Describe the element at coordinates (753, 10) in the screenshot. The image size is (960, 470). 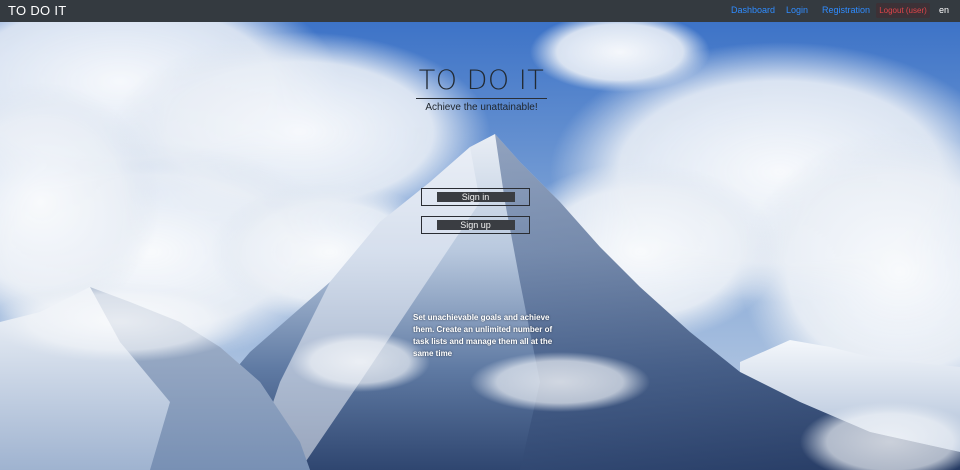
I see `nav-dashboard-link: Dashboard` at that location.